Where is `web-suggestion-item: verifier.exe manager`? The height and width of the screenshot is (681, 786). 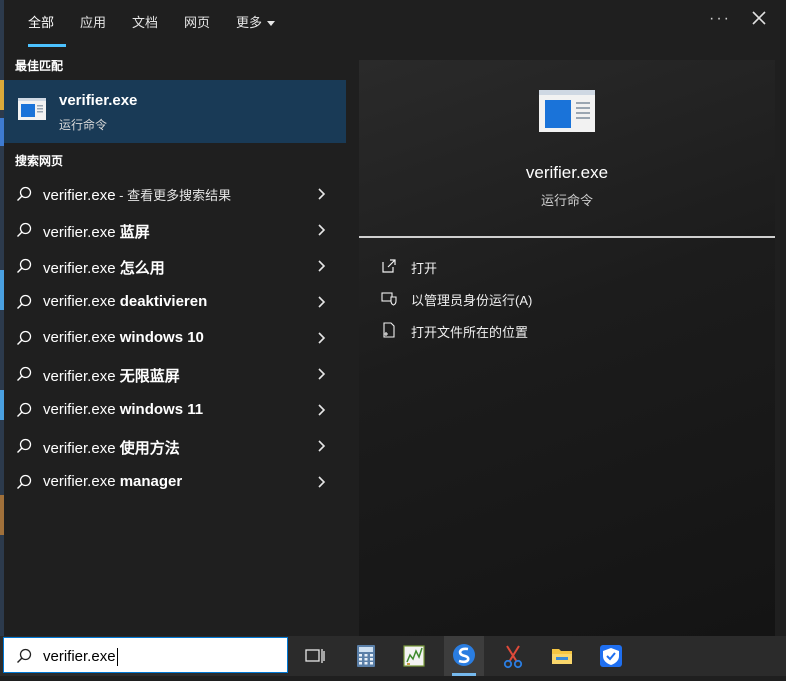
web-suggestion-item: verifier.exe manager is located at coordinates (175, 482).